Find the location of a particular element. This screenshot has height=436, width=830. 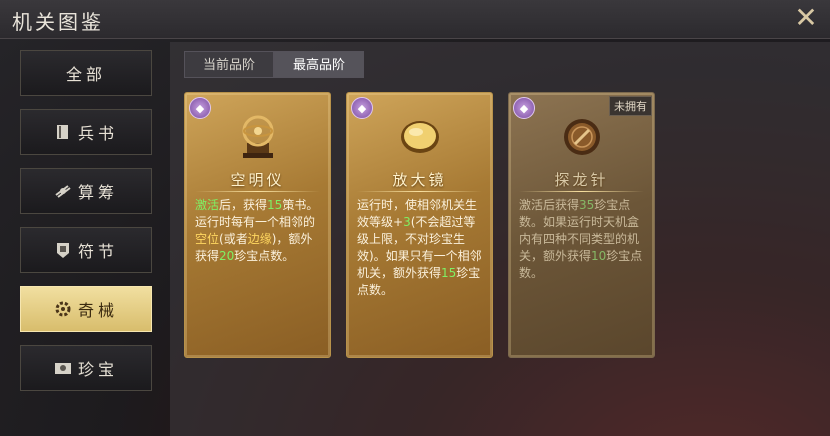

card-name: 放大镜 is located at coordinates (419, 180).